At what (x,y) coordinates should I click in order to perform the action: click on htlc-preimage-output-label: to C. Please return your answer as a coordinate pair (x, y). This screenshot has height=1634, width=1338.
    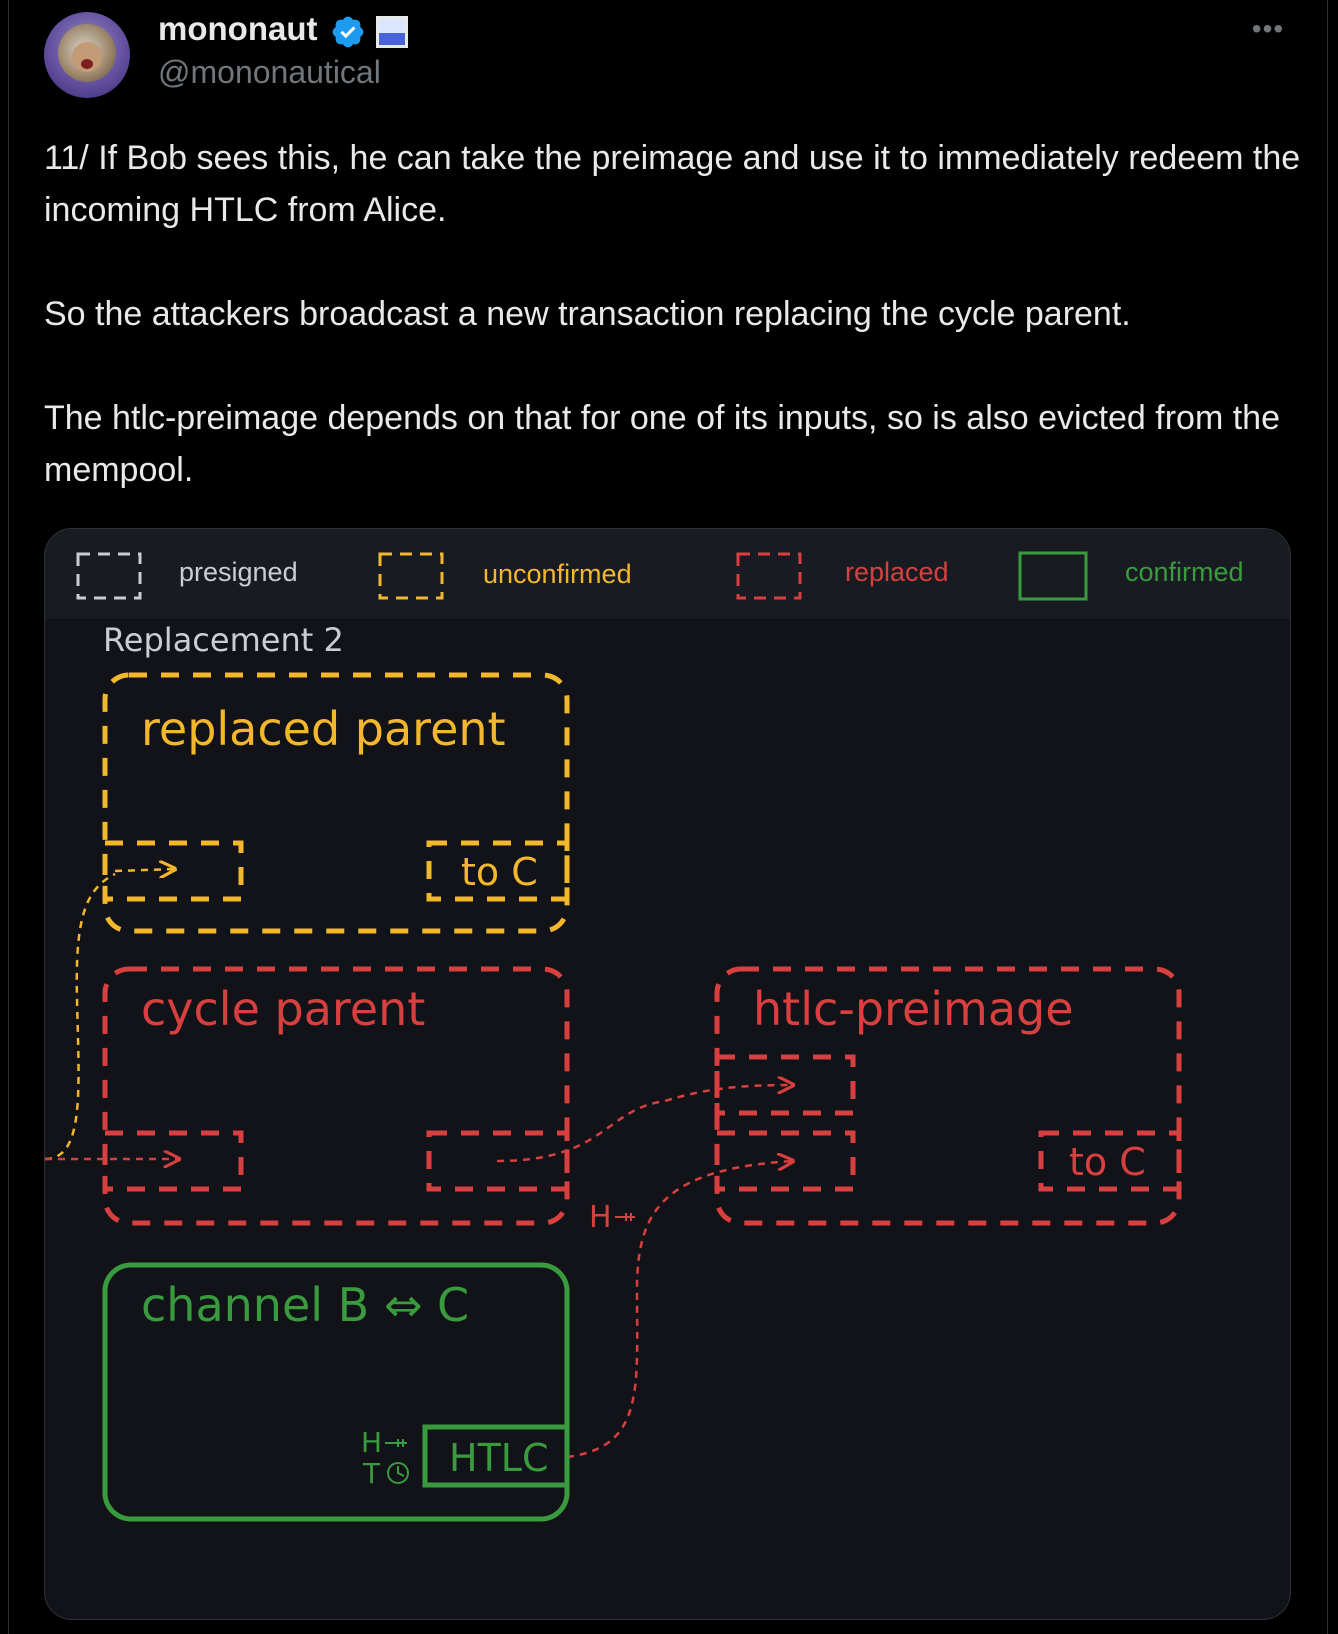
    Looking at the image, I should click on (1107, 1162).